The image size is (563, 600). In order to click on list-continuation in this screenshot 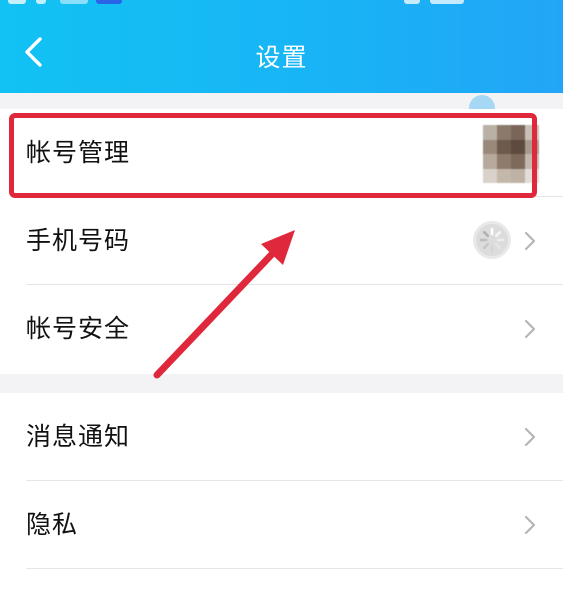, I will do `click(281, 586)`.